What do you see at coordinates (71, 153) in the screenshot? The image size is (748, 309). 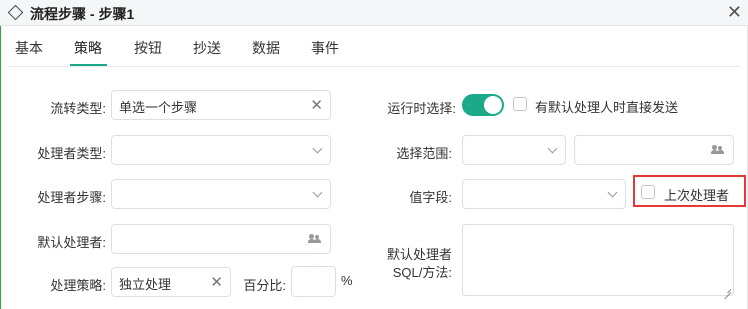 I see `handler-type-label: 处理者类型:` at bounding box center [71, 153].